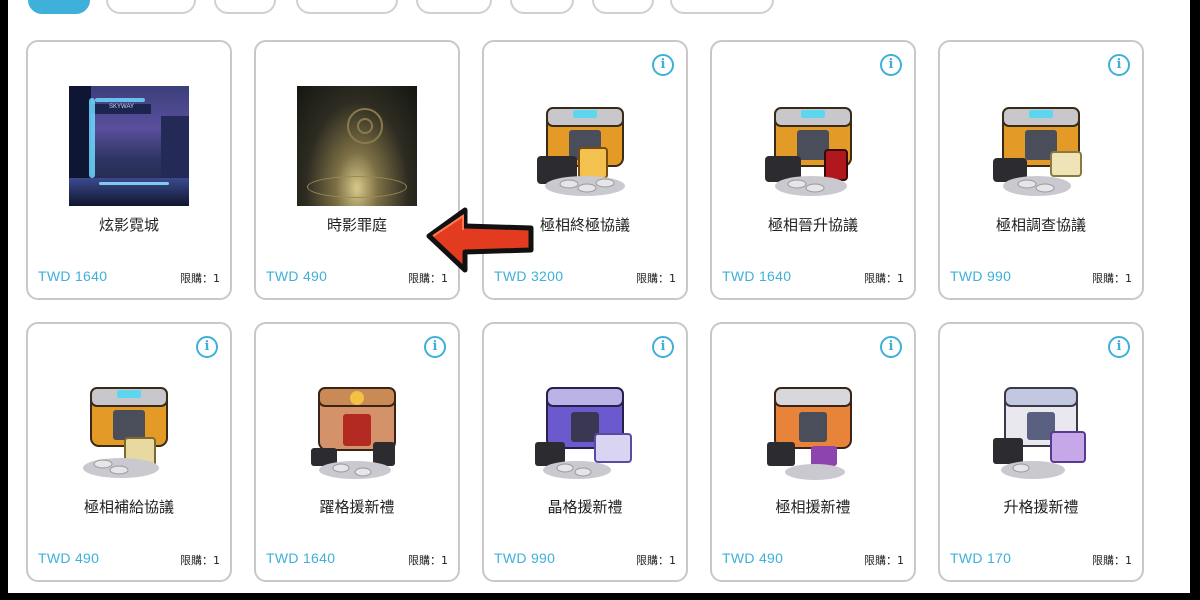  What do you see at coordinates (128, 225) in the screenshot?
I see `product-name: 炫影霓城` at bounding box center [128, 225].